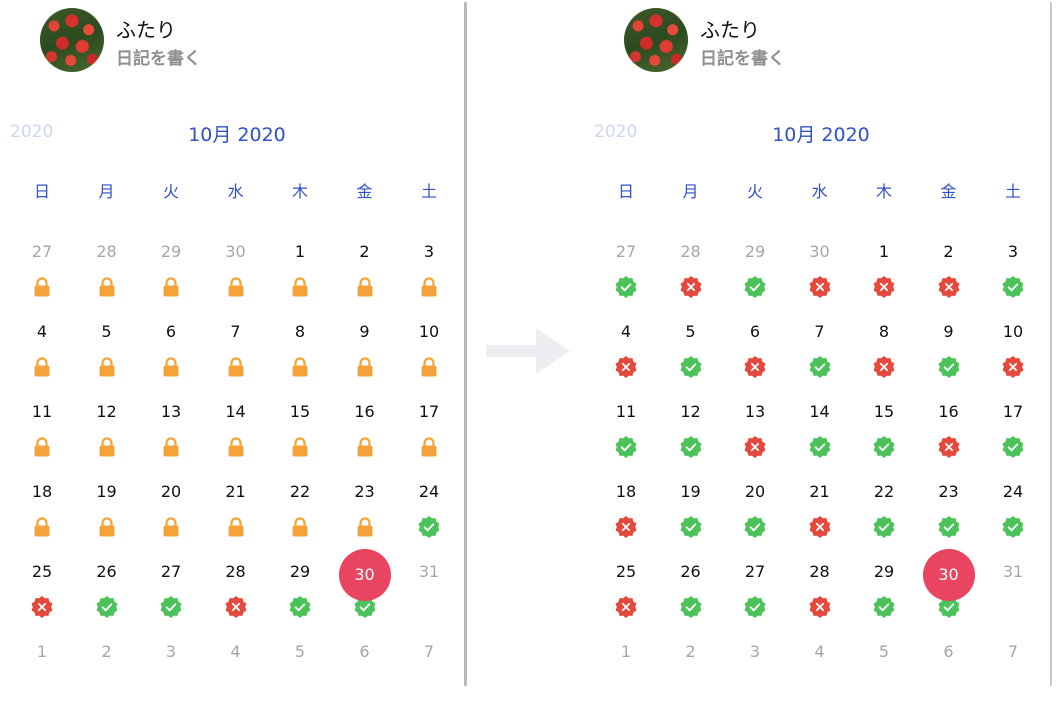  Describe the element at coordinates (364, 331) in the screenshot. I see `day-number: 9` at that location.